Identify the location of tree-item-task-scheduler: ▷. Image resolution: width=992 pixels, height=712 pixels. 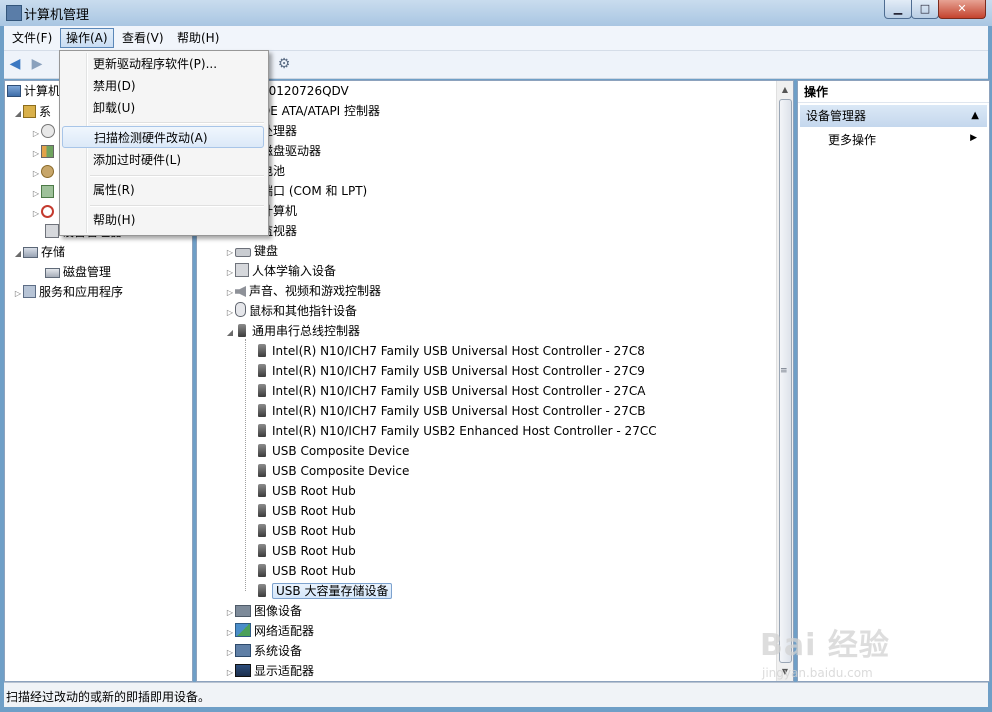
(44, 132).